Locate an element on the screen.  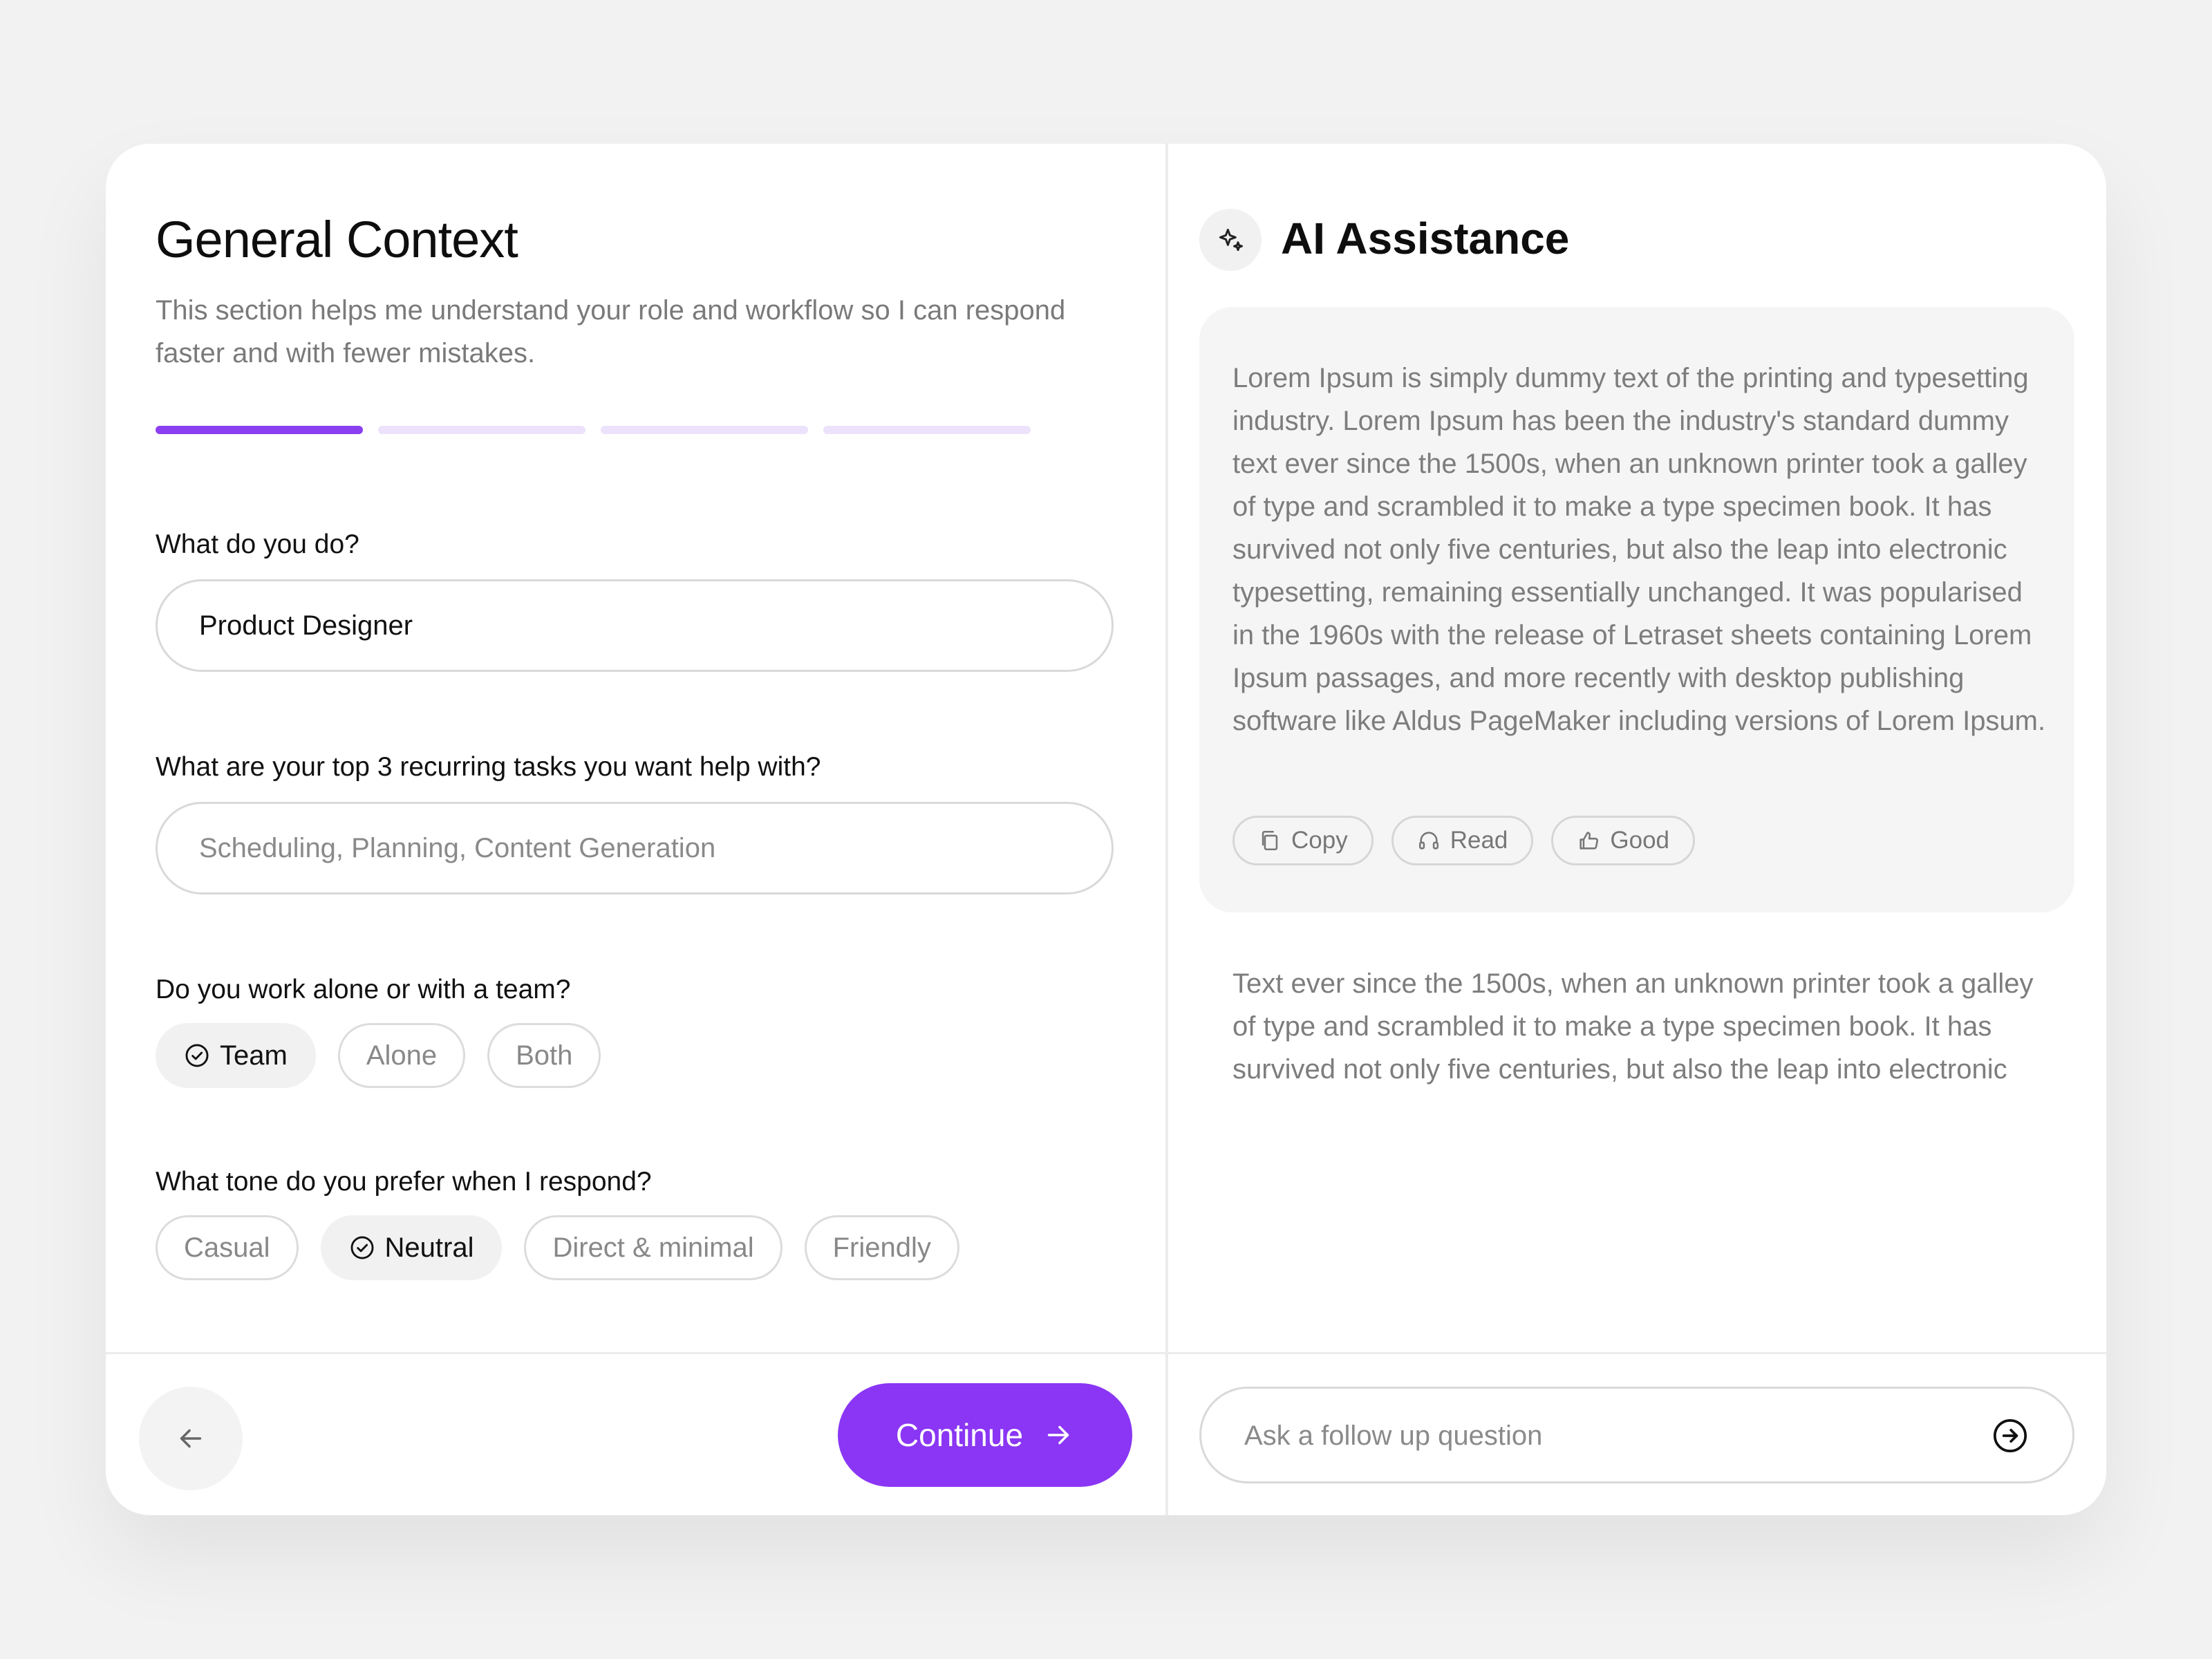
role-question-label: What do you do? is located at coordinates (257, 544).